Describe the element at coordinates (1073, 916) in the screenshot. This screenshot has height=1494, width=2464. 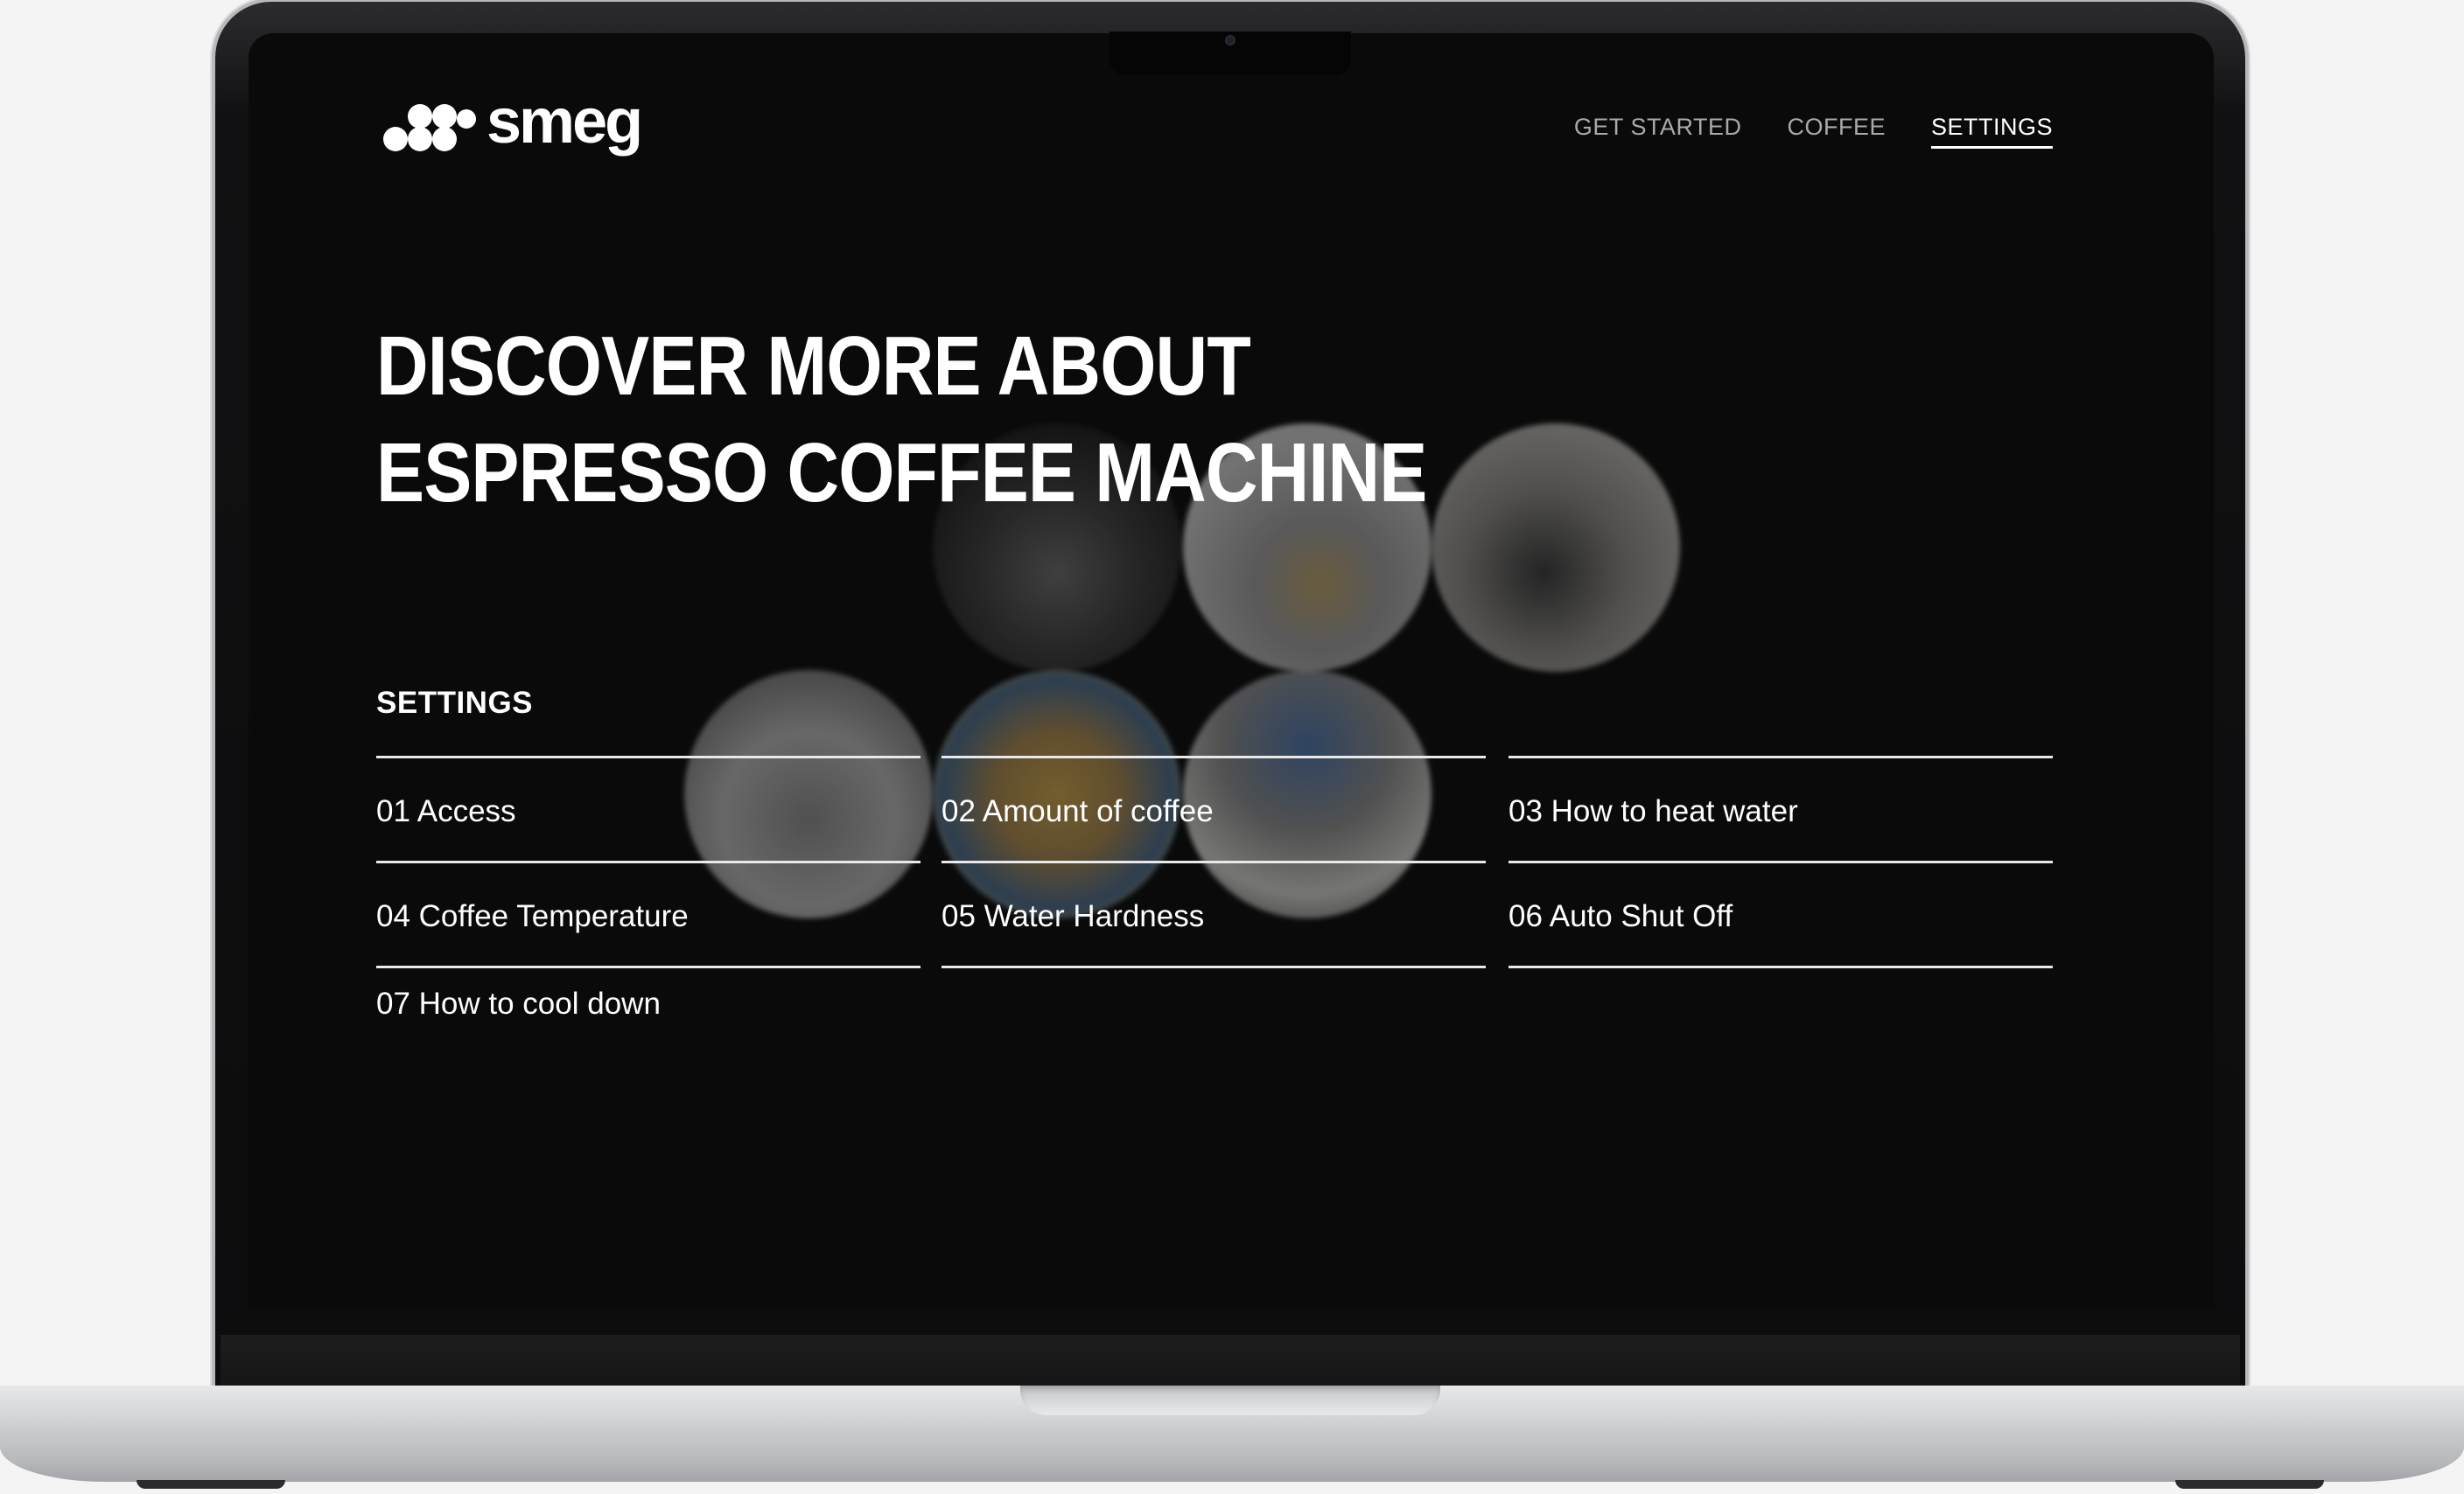
I see `settings-item-label: 05 Water Hardness` at that location.